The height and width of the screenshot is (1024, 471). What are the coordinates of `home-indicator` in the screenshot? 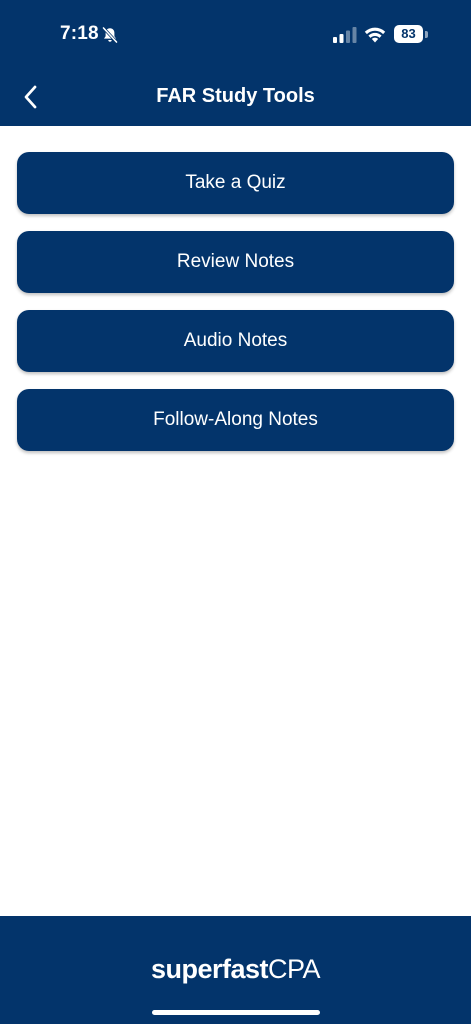 It's located at (236, 1012).